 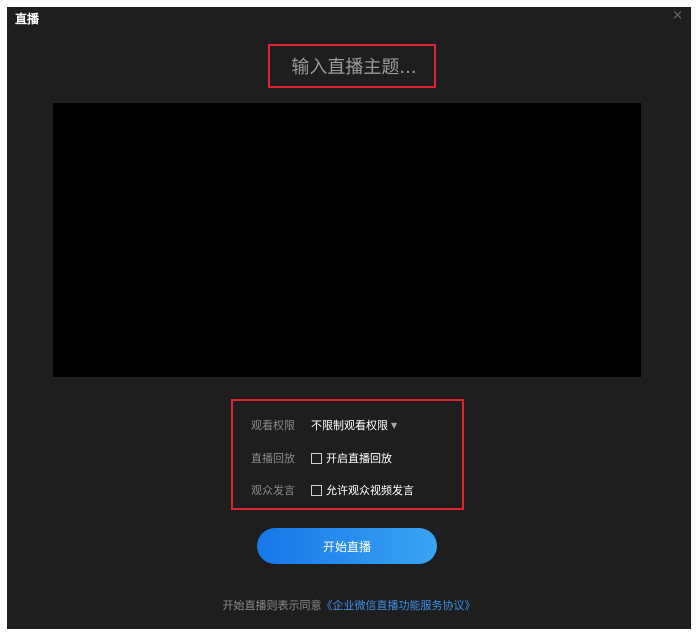 I want to click on comments-toggle: 允许观众视频发言, so click(x=362, y=490).